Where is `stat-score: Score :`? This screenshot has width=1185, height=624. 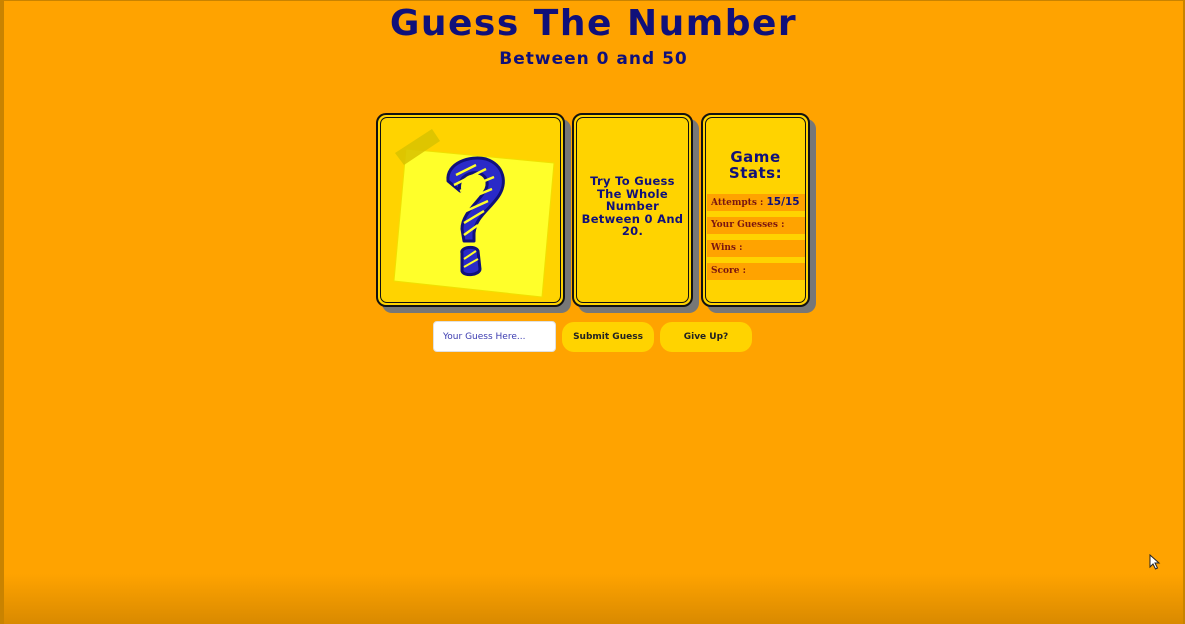
stat-score: Score : is located at coordinates (756, 271).